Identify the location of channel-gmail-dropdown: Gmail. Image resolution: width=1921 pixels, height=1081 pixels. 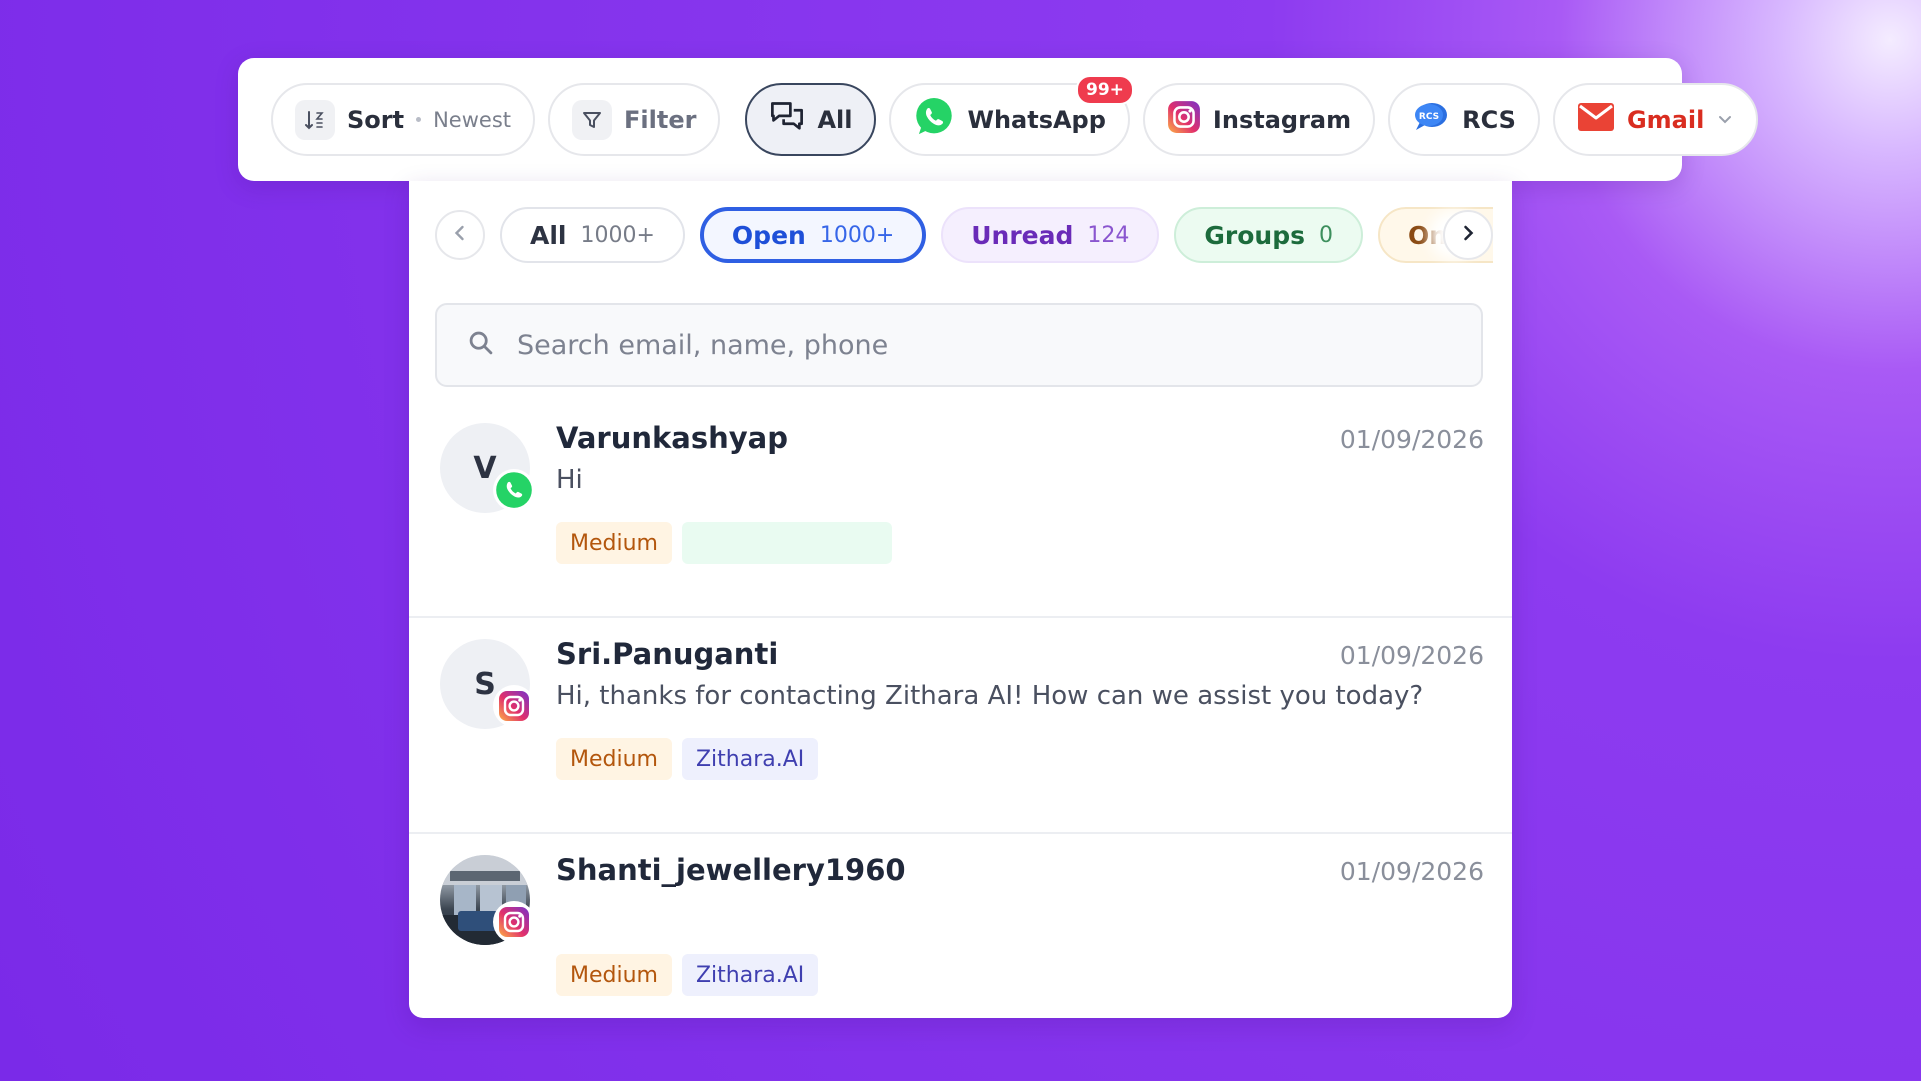
(1655, 119).